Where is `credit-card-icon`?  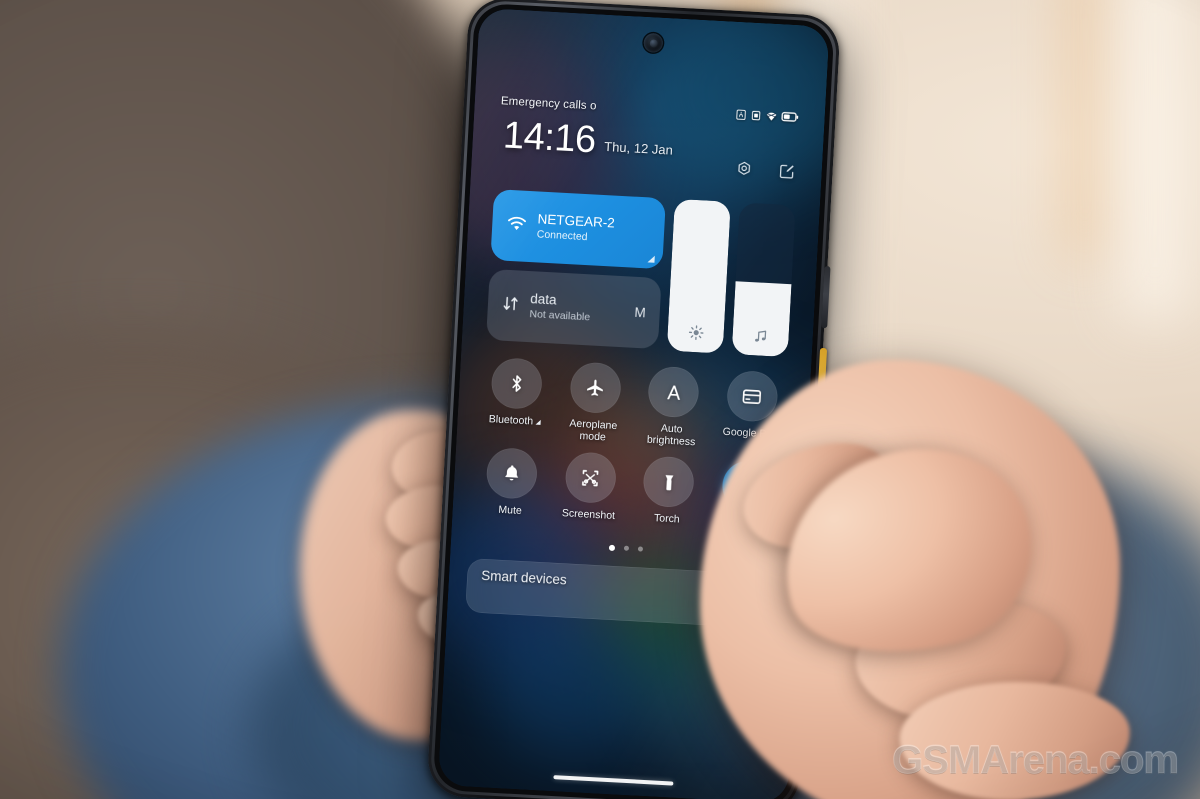
credit-card-icon is located at coordinates (752, 396).